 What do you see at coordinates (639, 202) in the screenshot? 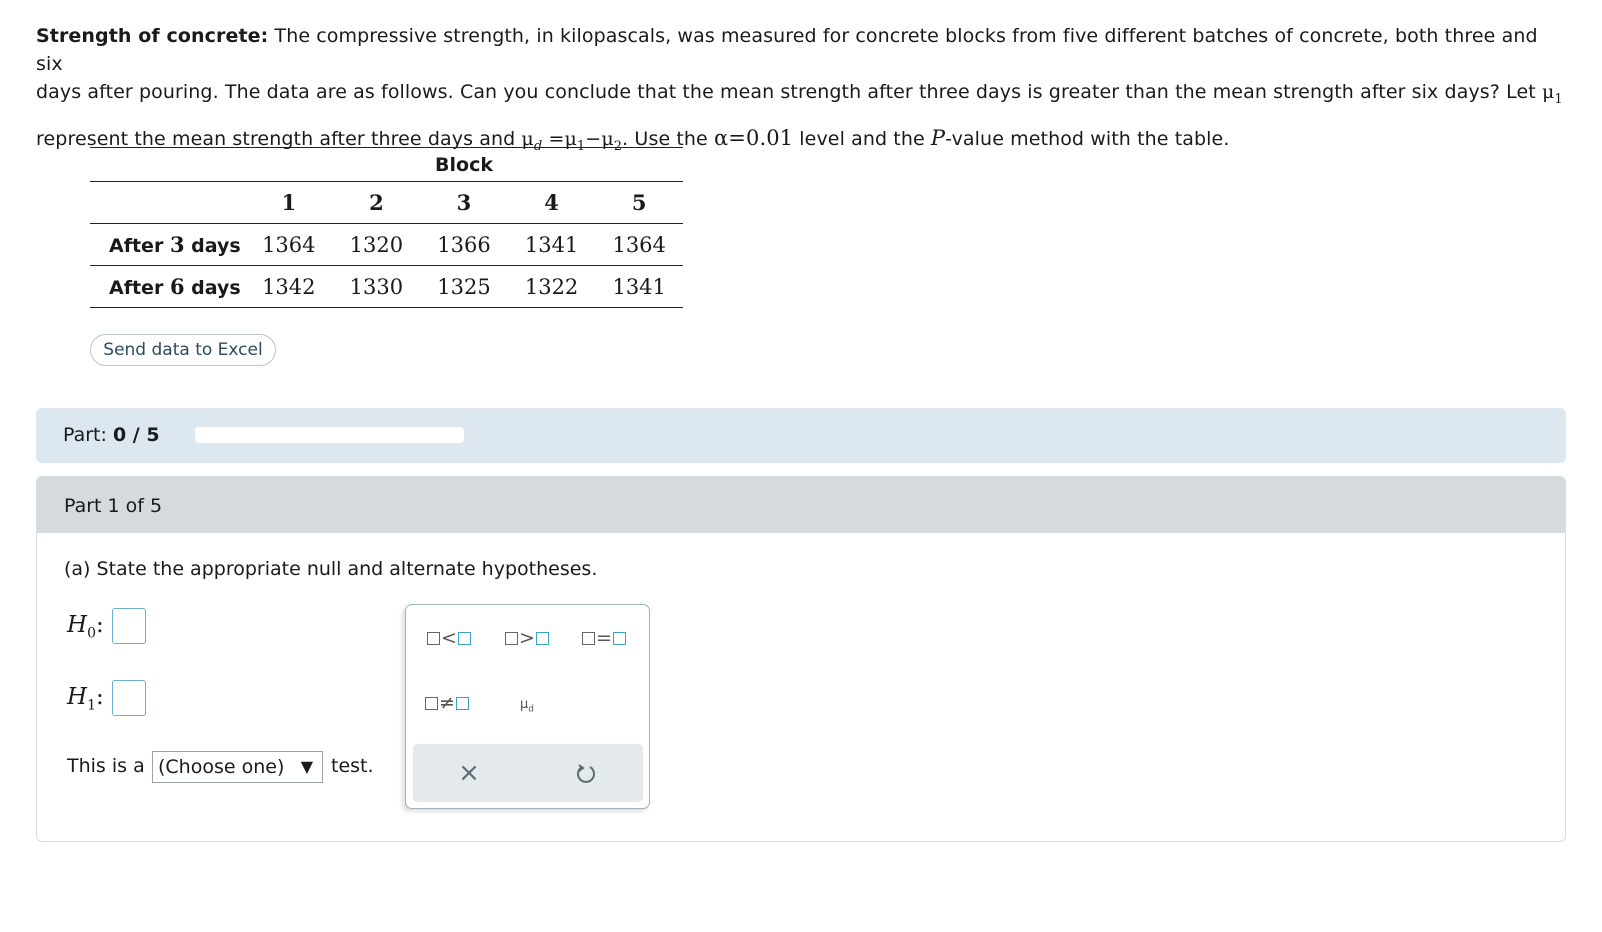
I see `column-header: 5` at bounding box center [639, 202].